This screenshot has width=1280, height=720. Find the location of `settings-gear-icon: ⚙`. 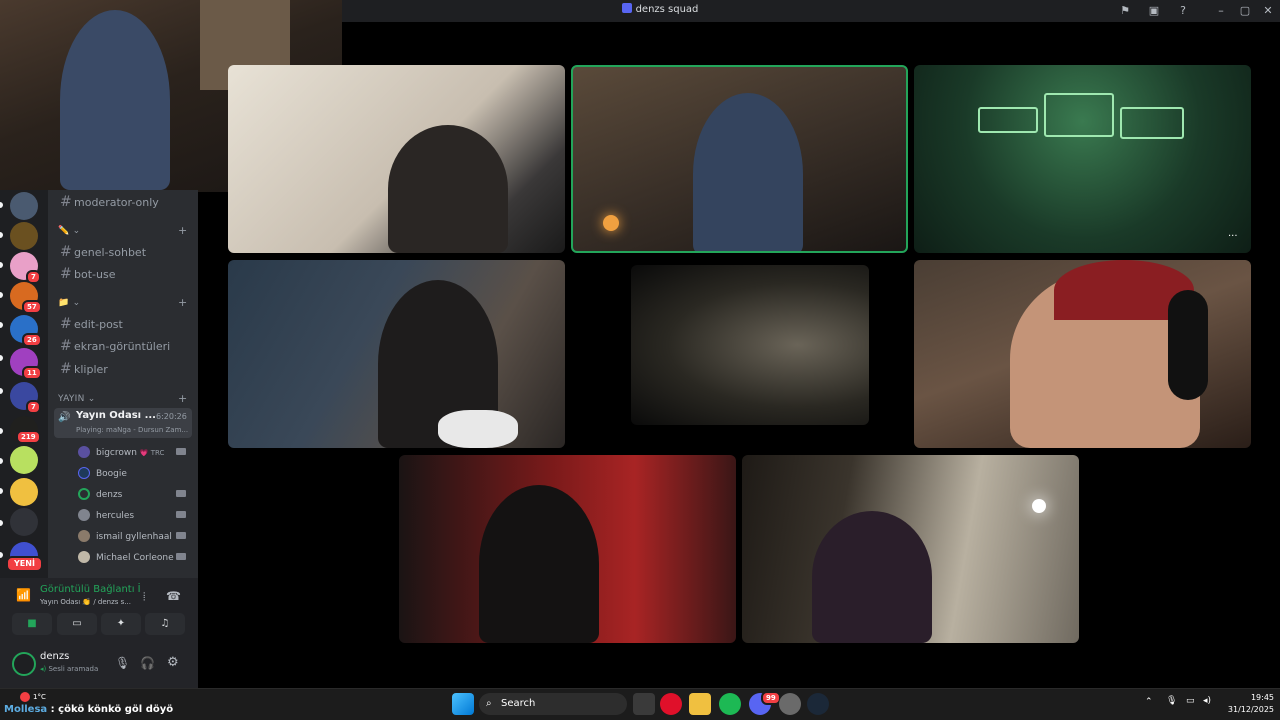

settings-gear-icon: ⚙ is located at coordinates (173, 662).